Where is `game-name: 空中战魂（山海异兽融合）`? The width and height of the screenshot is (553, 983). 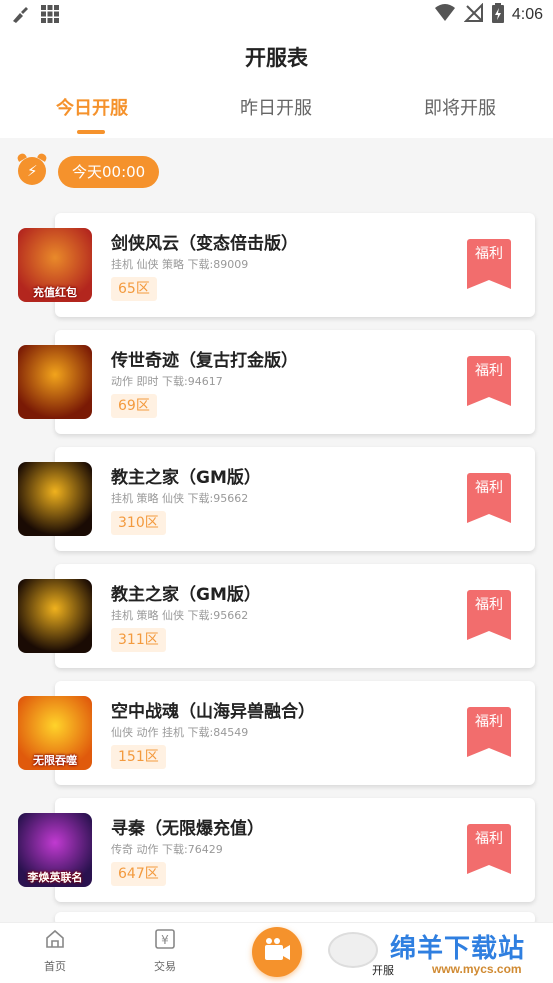
game-name: 空中战魂（山海异兽融合） is located at coordinates (213, 712).